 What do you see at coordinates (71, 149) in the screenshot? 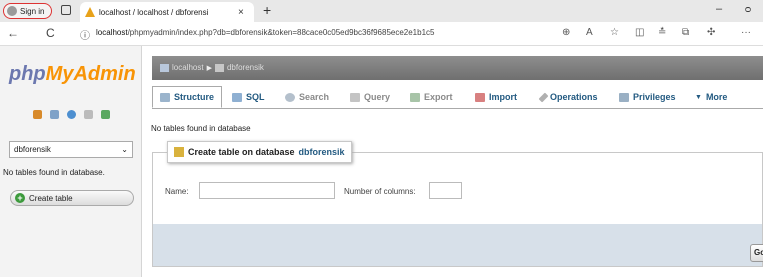
I see `database-select: dbforensik ⌄` at bounding box center [71, 149].